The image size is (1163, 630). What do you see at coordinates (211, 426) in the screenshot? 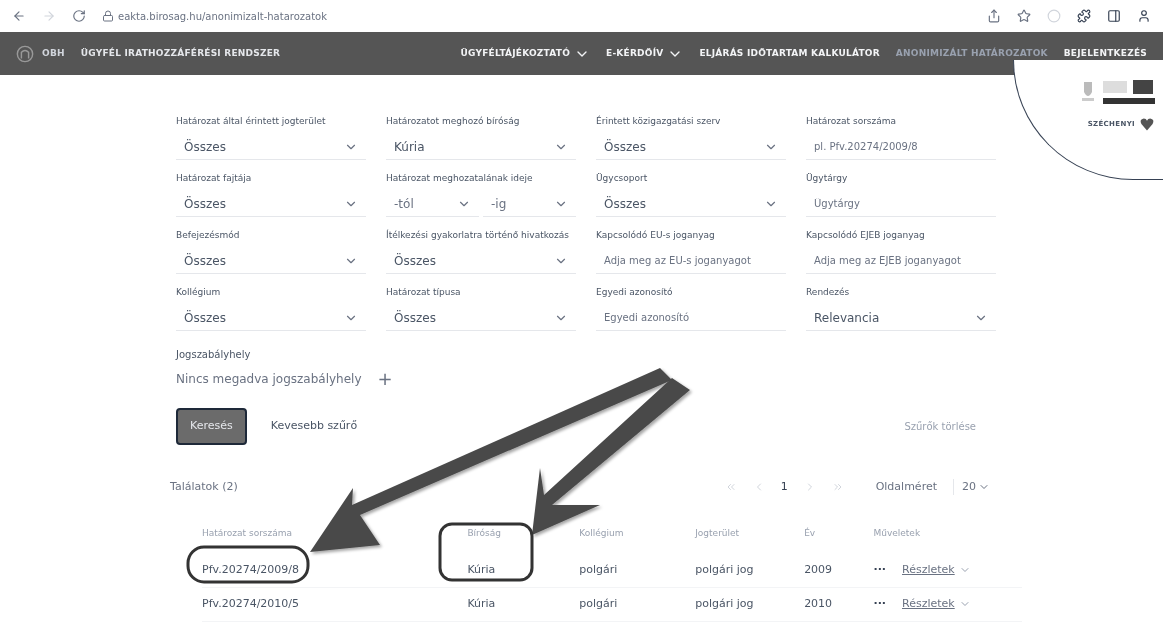
I see `search-button: Keresés` at bounding box center [211, 426].